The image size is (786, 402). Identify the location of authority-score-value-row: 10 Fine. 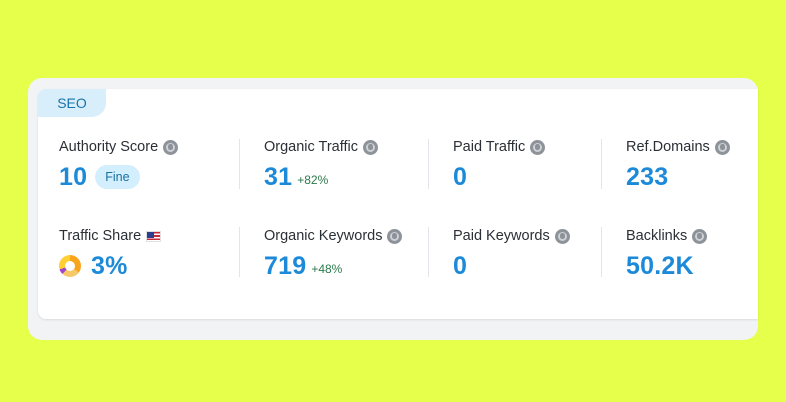
(118, 177).